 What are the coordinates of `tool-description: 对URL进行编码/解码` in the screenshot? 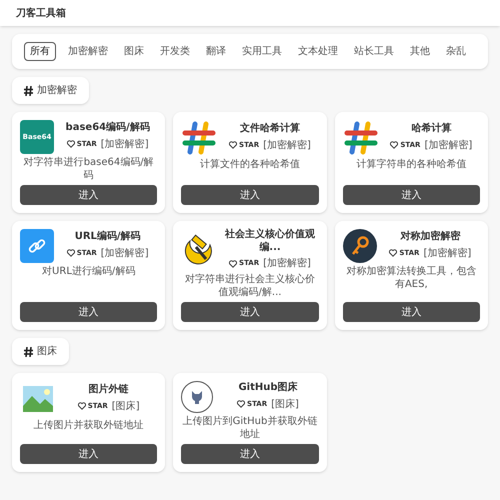 It's located at (88, 272).